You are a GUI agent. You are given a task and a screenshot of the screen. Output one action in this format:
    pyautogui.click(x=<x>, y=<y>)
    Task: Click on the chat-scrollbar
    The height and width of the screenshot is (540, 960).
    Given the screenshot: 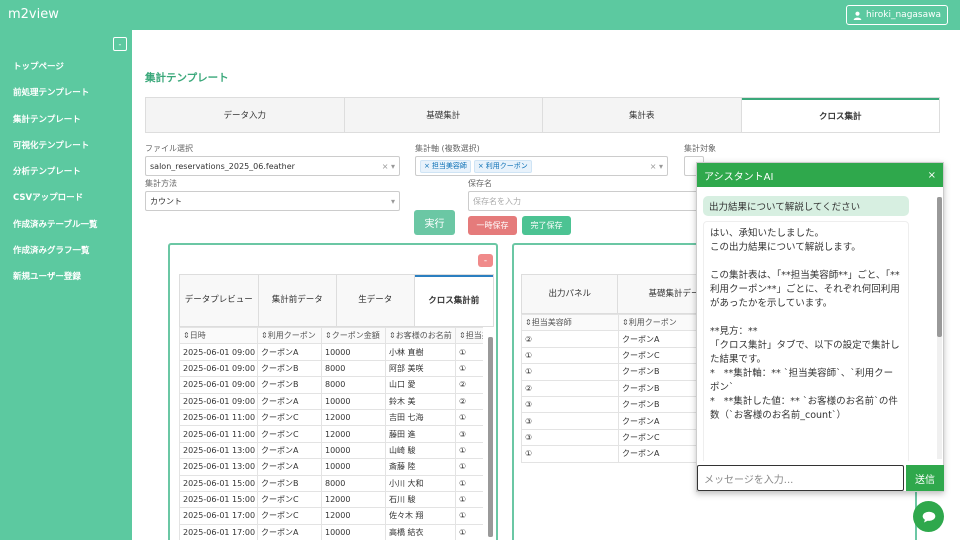 What is the action you would take?
    pyautogui.click(x=939, y=328)
    